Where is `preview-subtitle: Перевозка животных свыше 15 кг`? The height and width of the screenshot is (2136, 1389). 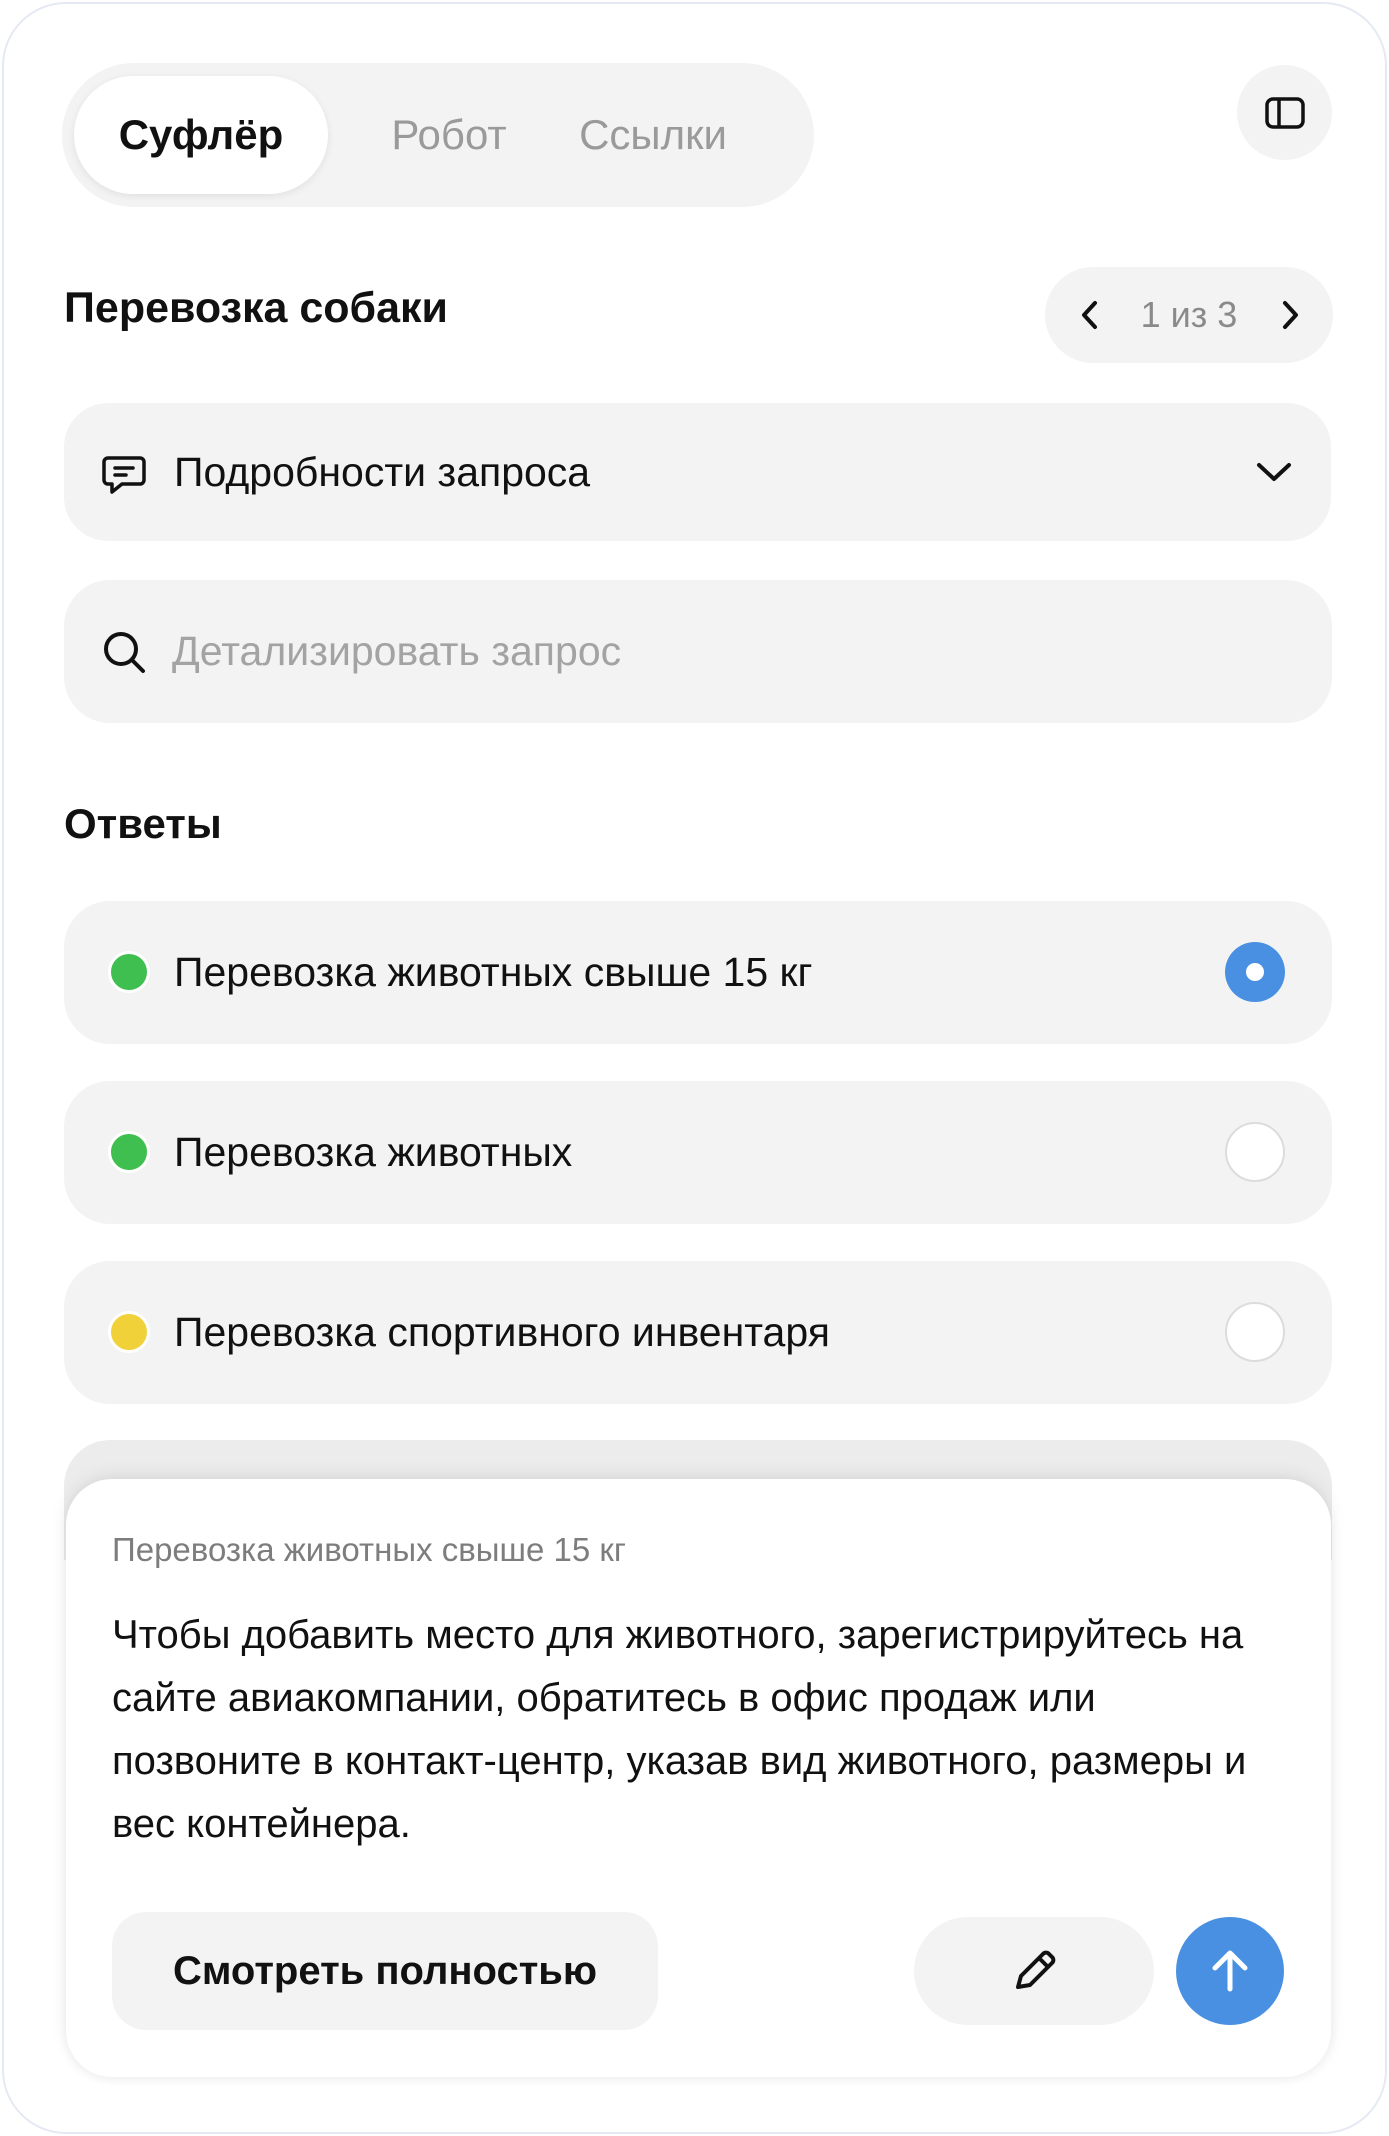
preview-subtitle: Перевозка животных свыше 15 кг is located at coordinates (369, 1549).